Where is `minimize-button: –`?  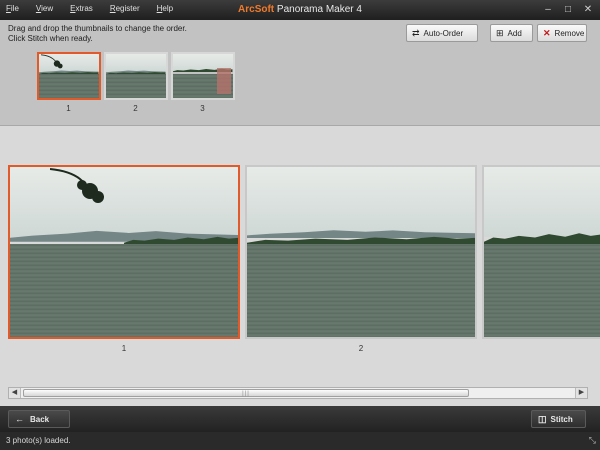 minimize-button: – is located at coordinates (548, 9).